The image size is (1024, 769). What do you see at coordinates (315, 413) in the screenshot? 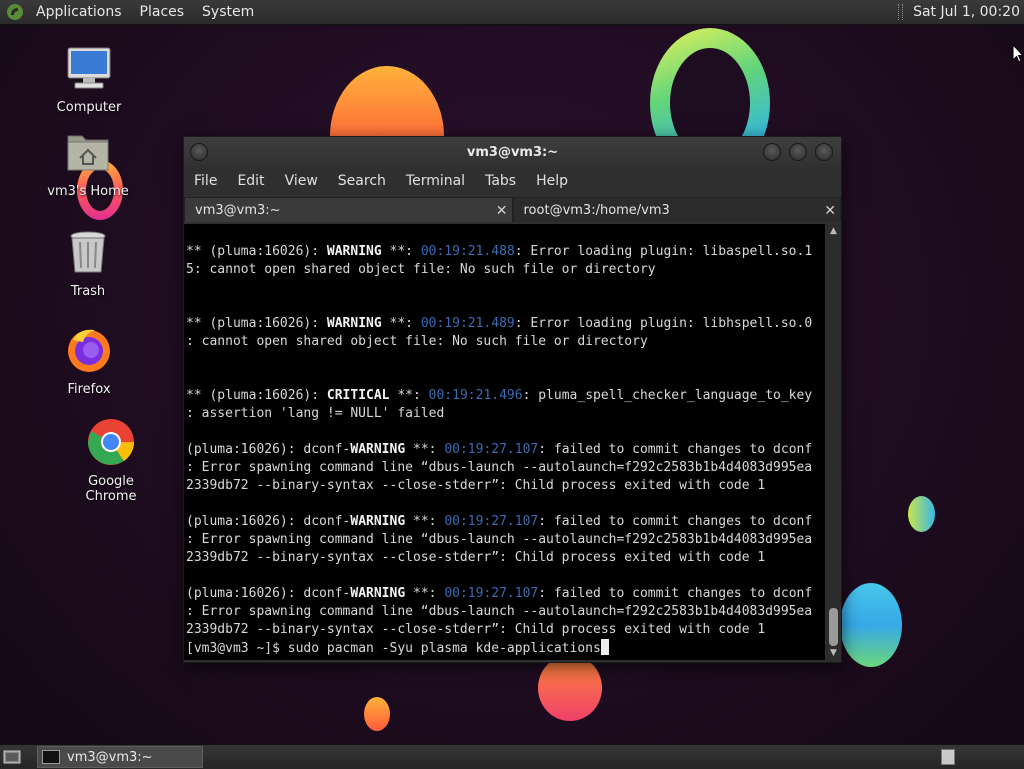
I see `line-text: : assertion 'lang != NULL' failed` at bounding box center [315, 413].